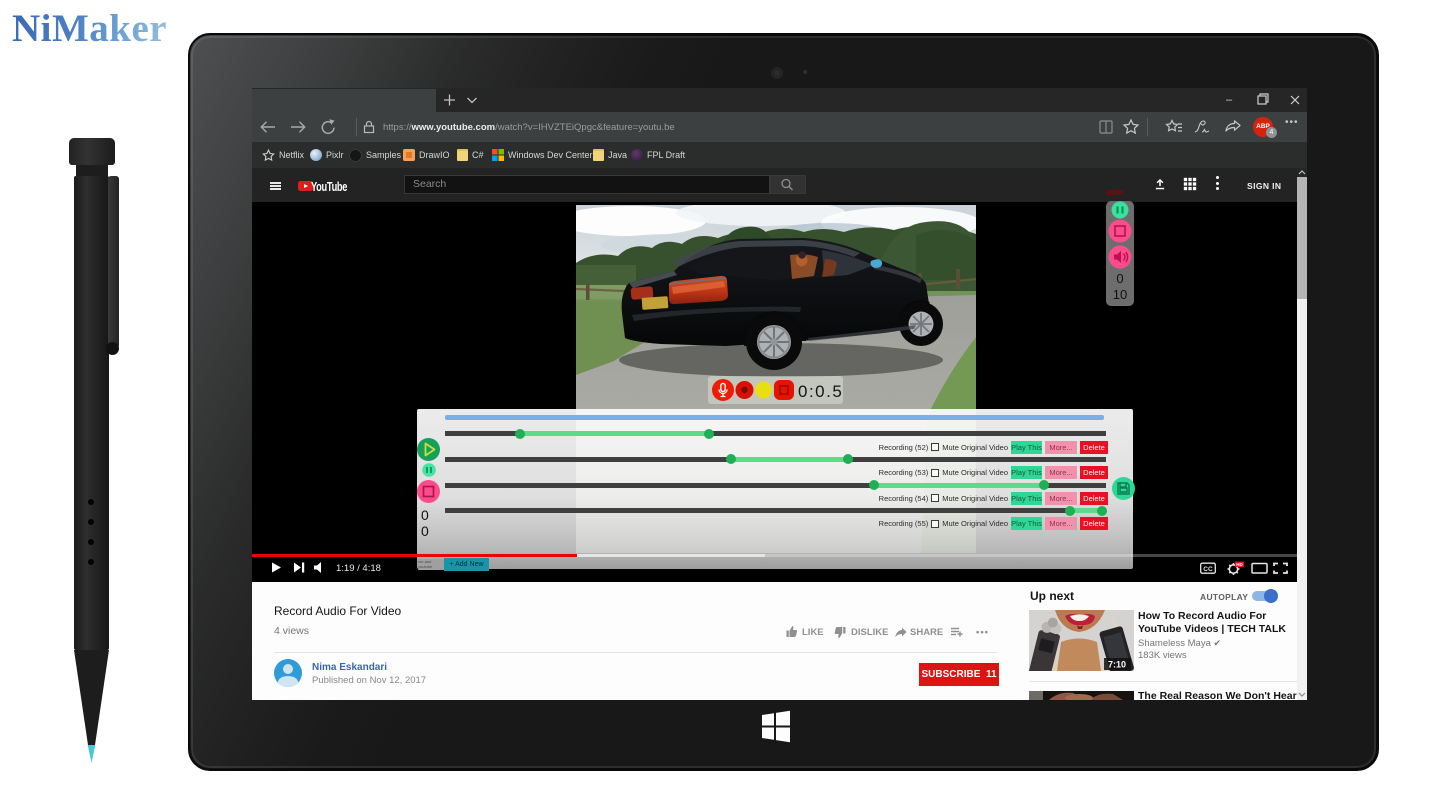 This screenshot has height=810, width=1440. I want to click on svg-text: CC, so click(1208, 569).